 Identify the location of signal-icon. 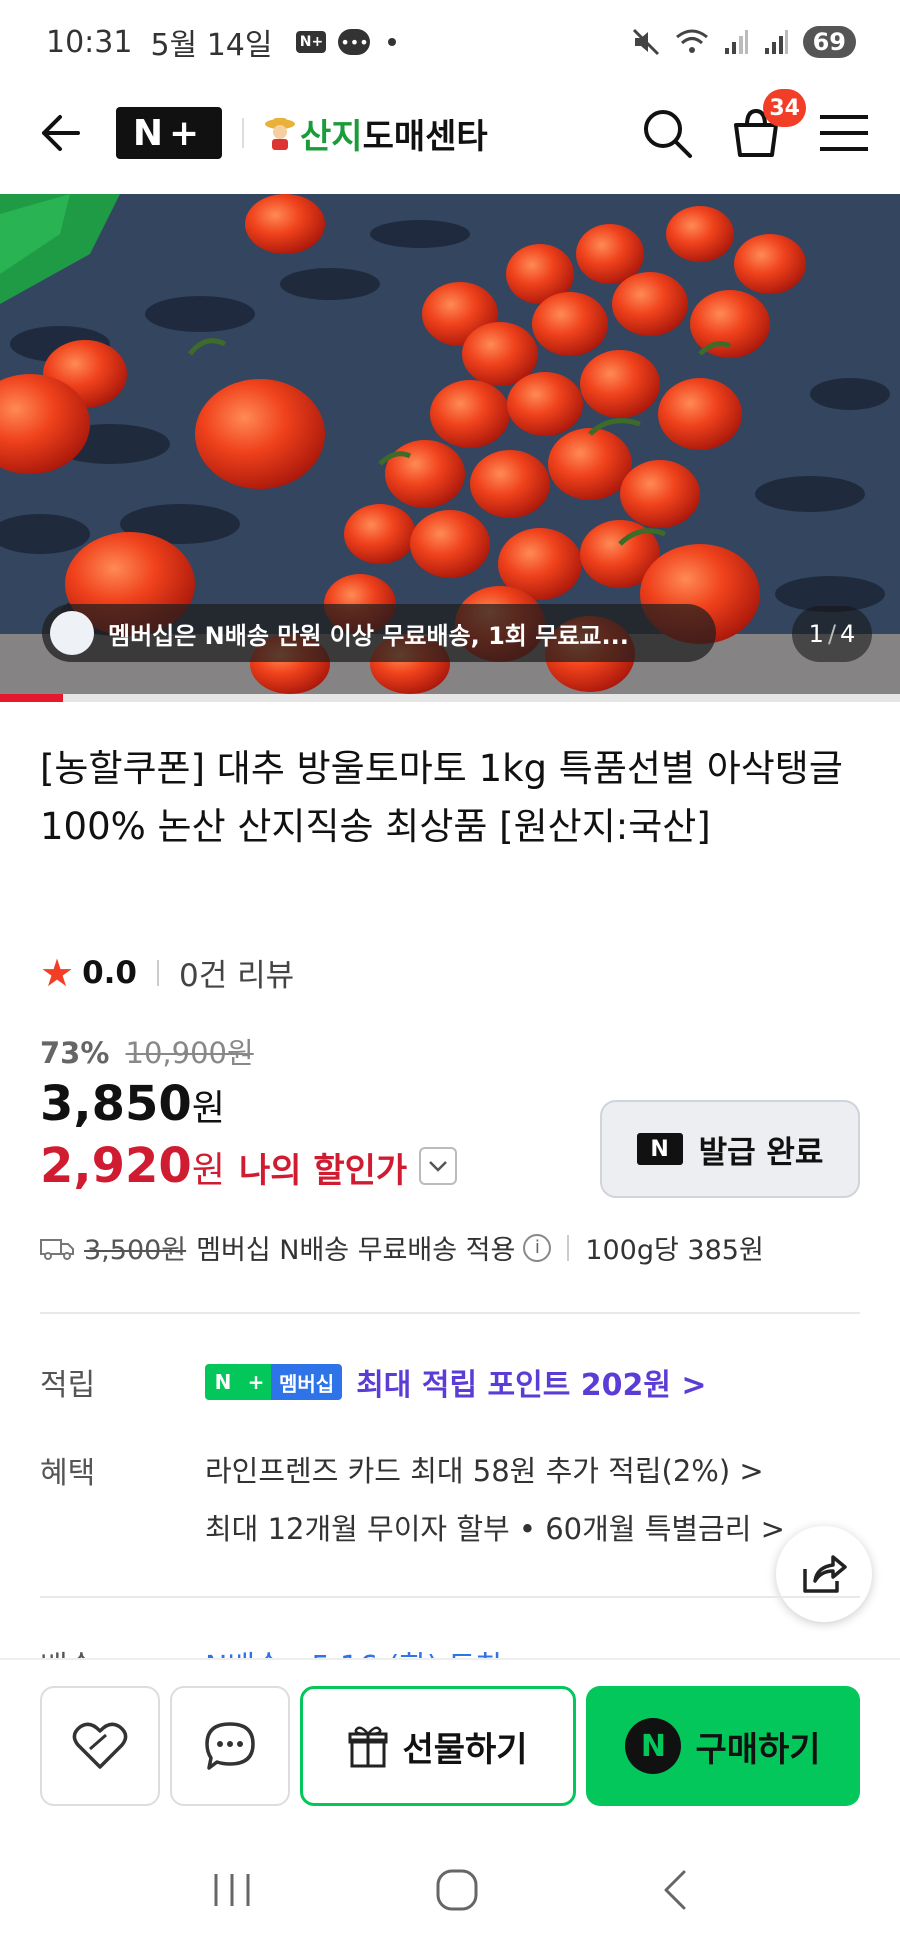
(736, 42).